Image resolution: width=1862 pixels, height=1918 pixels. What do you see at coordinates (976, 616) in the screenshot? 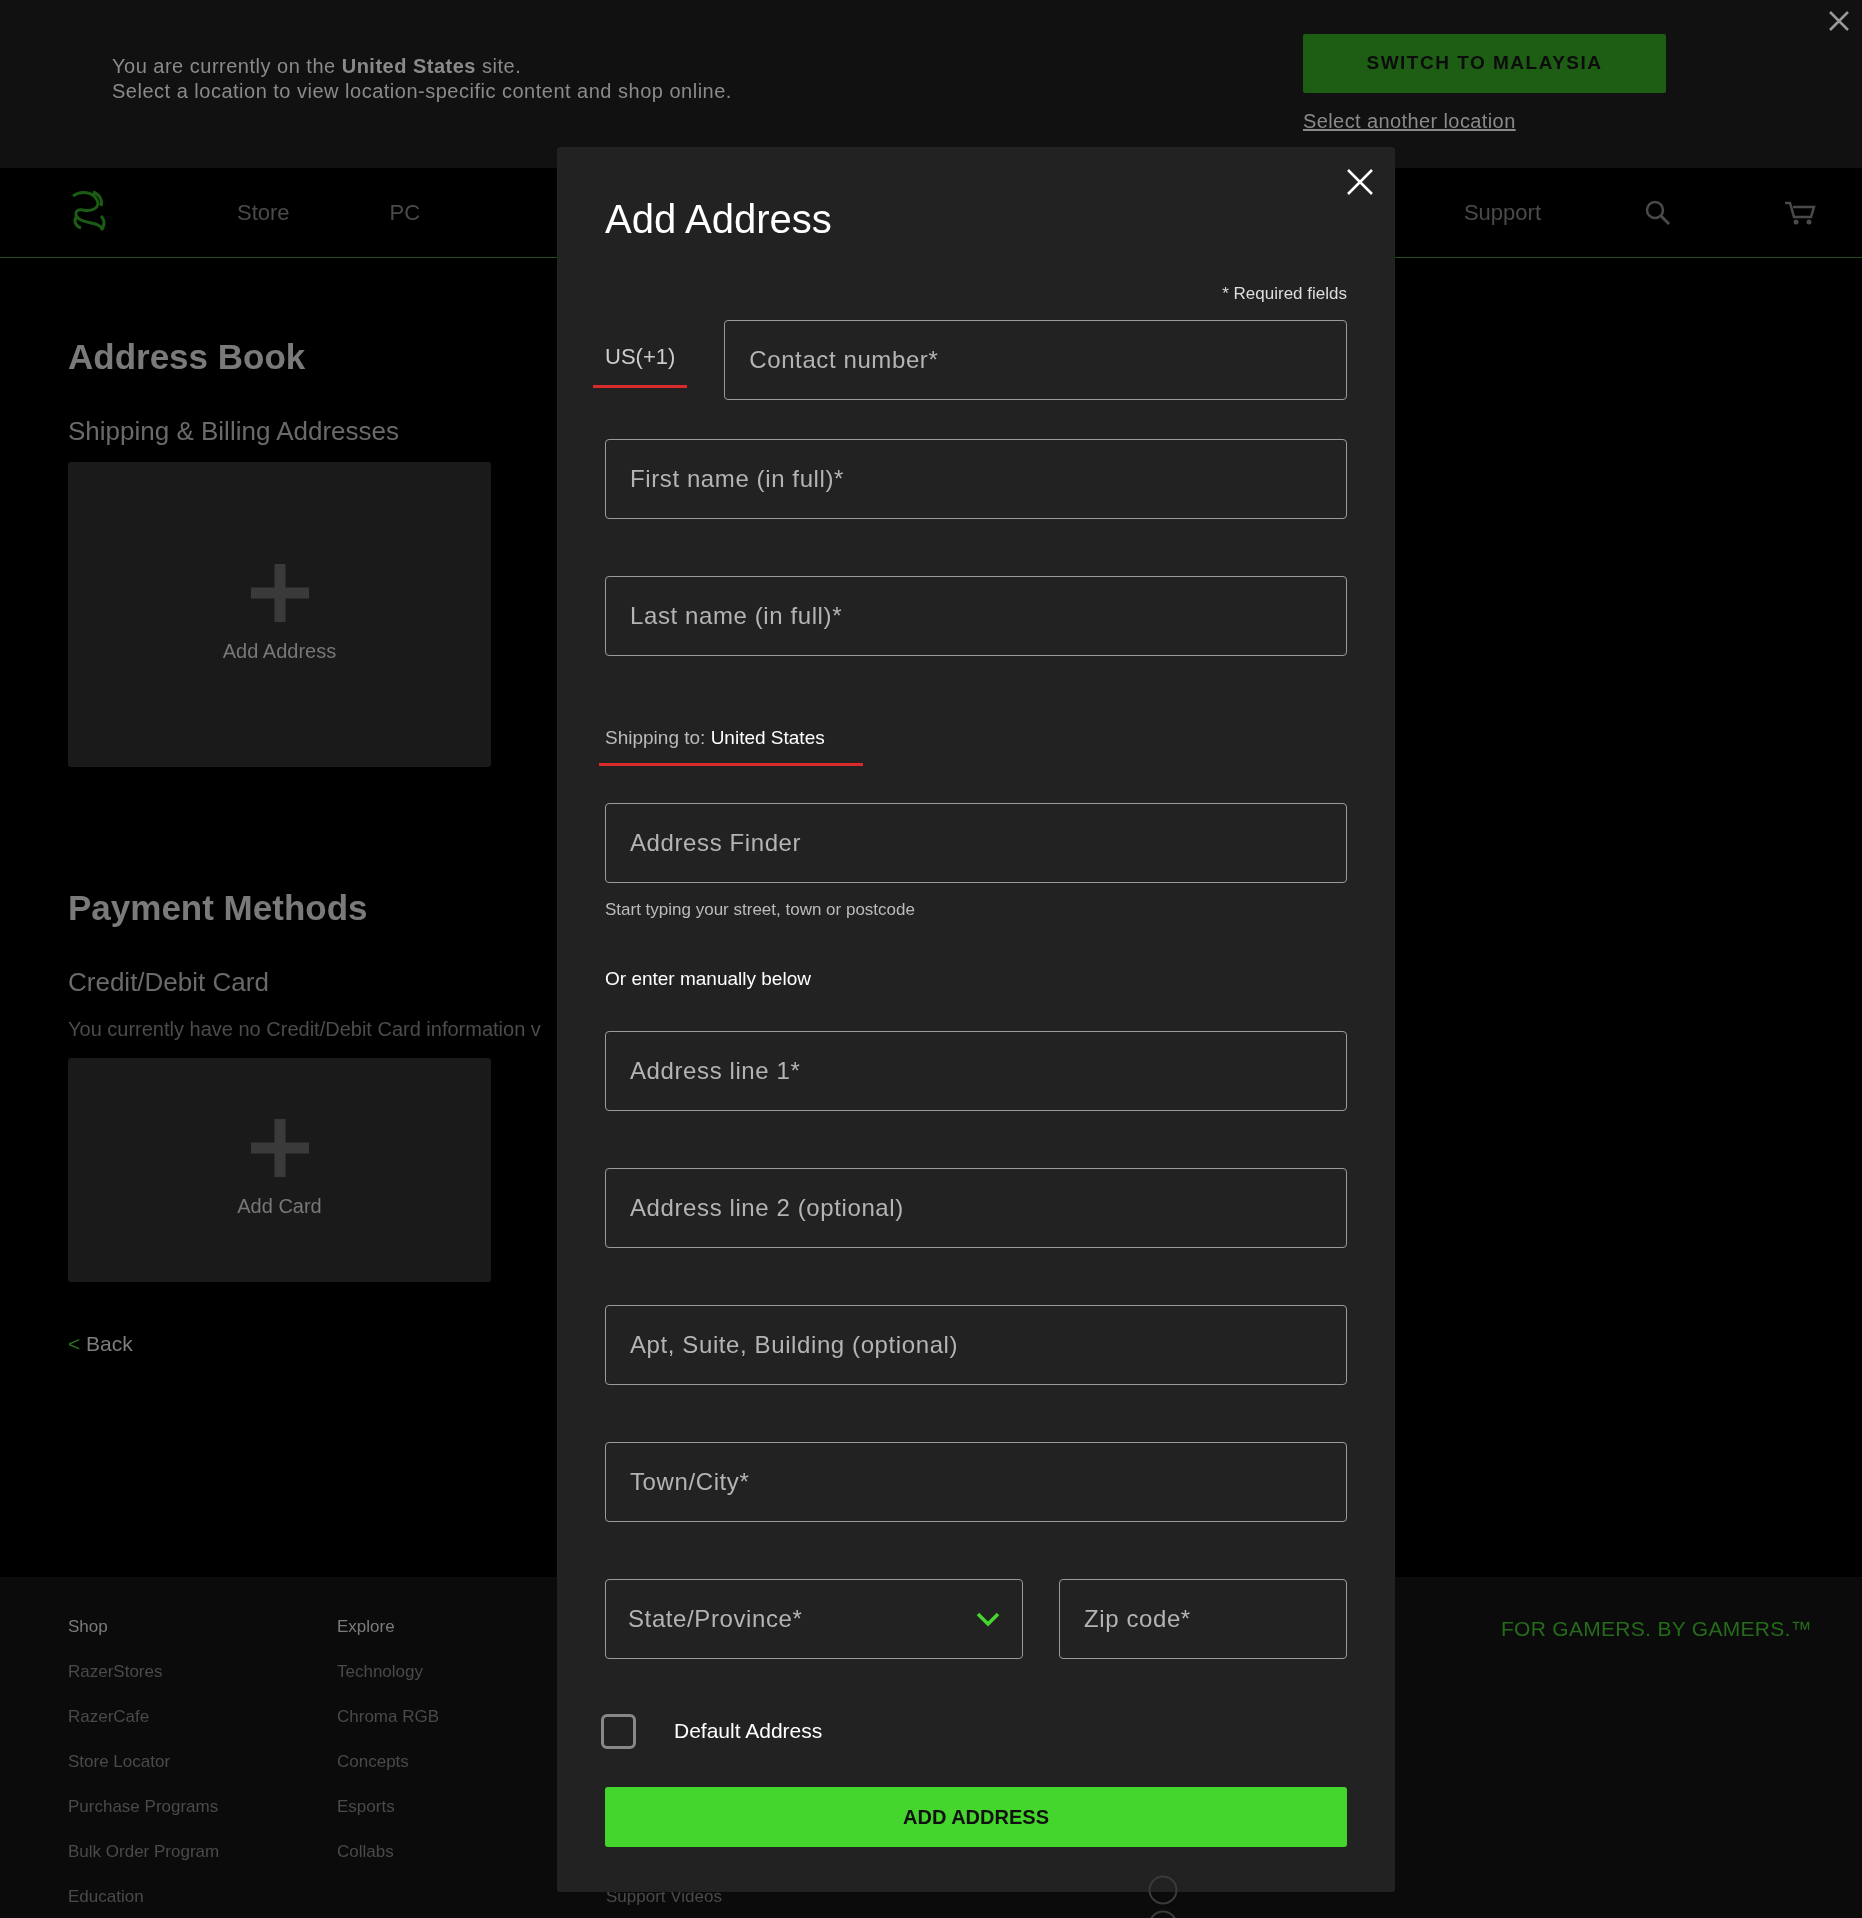
I see `last-name-field: Last name (in full)*` at bounding box center [976, 616].